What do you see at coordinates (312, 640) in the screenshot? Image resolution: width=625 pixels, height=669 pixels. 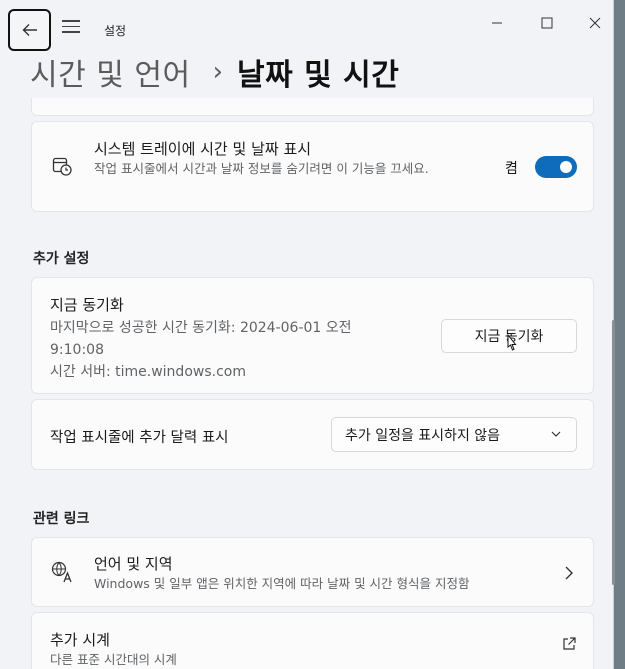 I see `additional-clocks-link: 추가 시계 다른 표준 시간대의 시계` at bounding box center [312, 640].